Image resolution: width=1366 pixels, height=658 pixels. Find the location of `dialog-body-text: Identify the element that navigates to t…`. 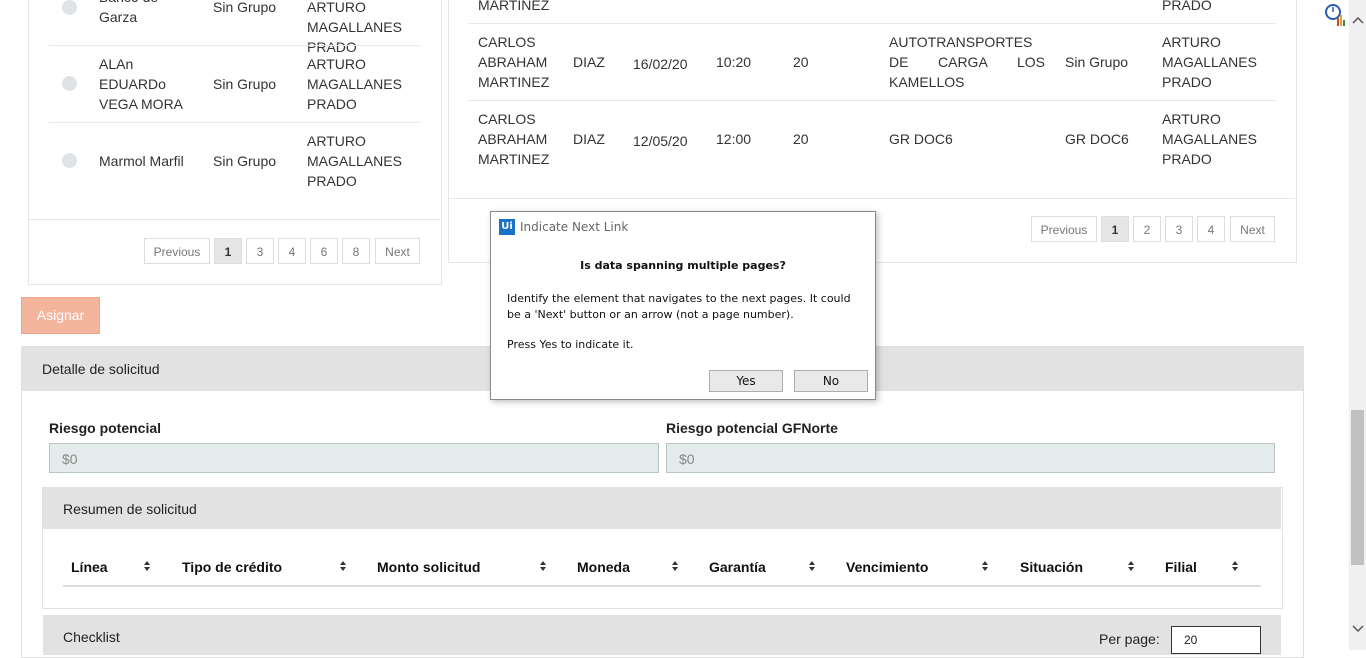

dialog-body-text: Identify the element that navigates to t… is located at coordinates (679, 306).